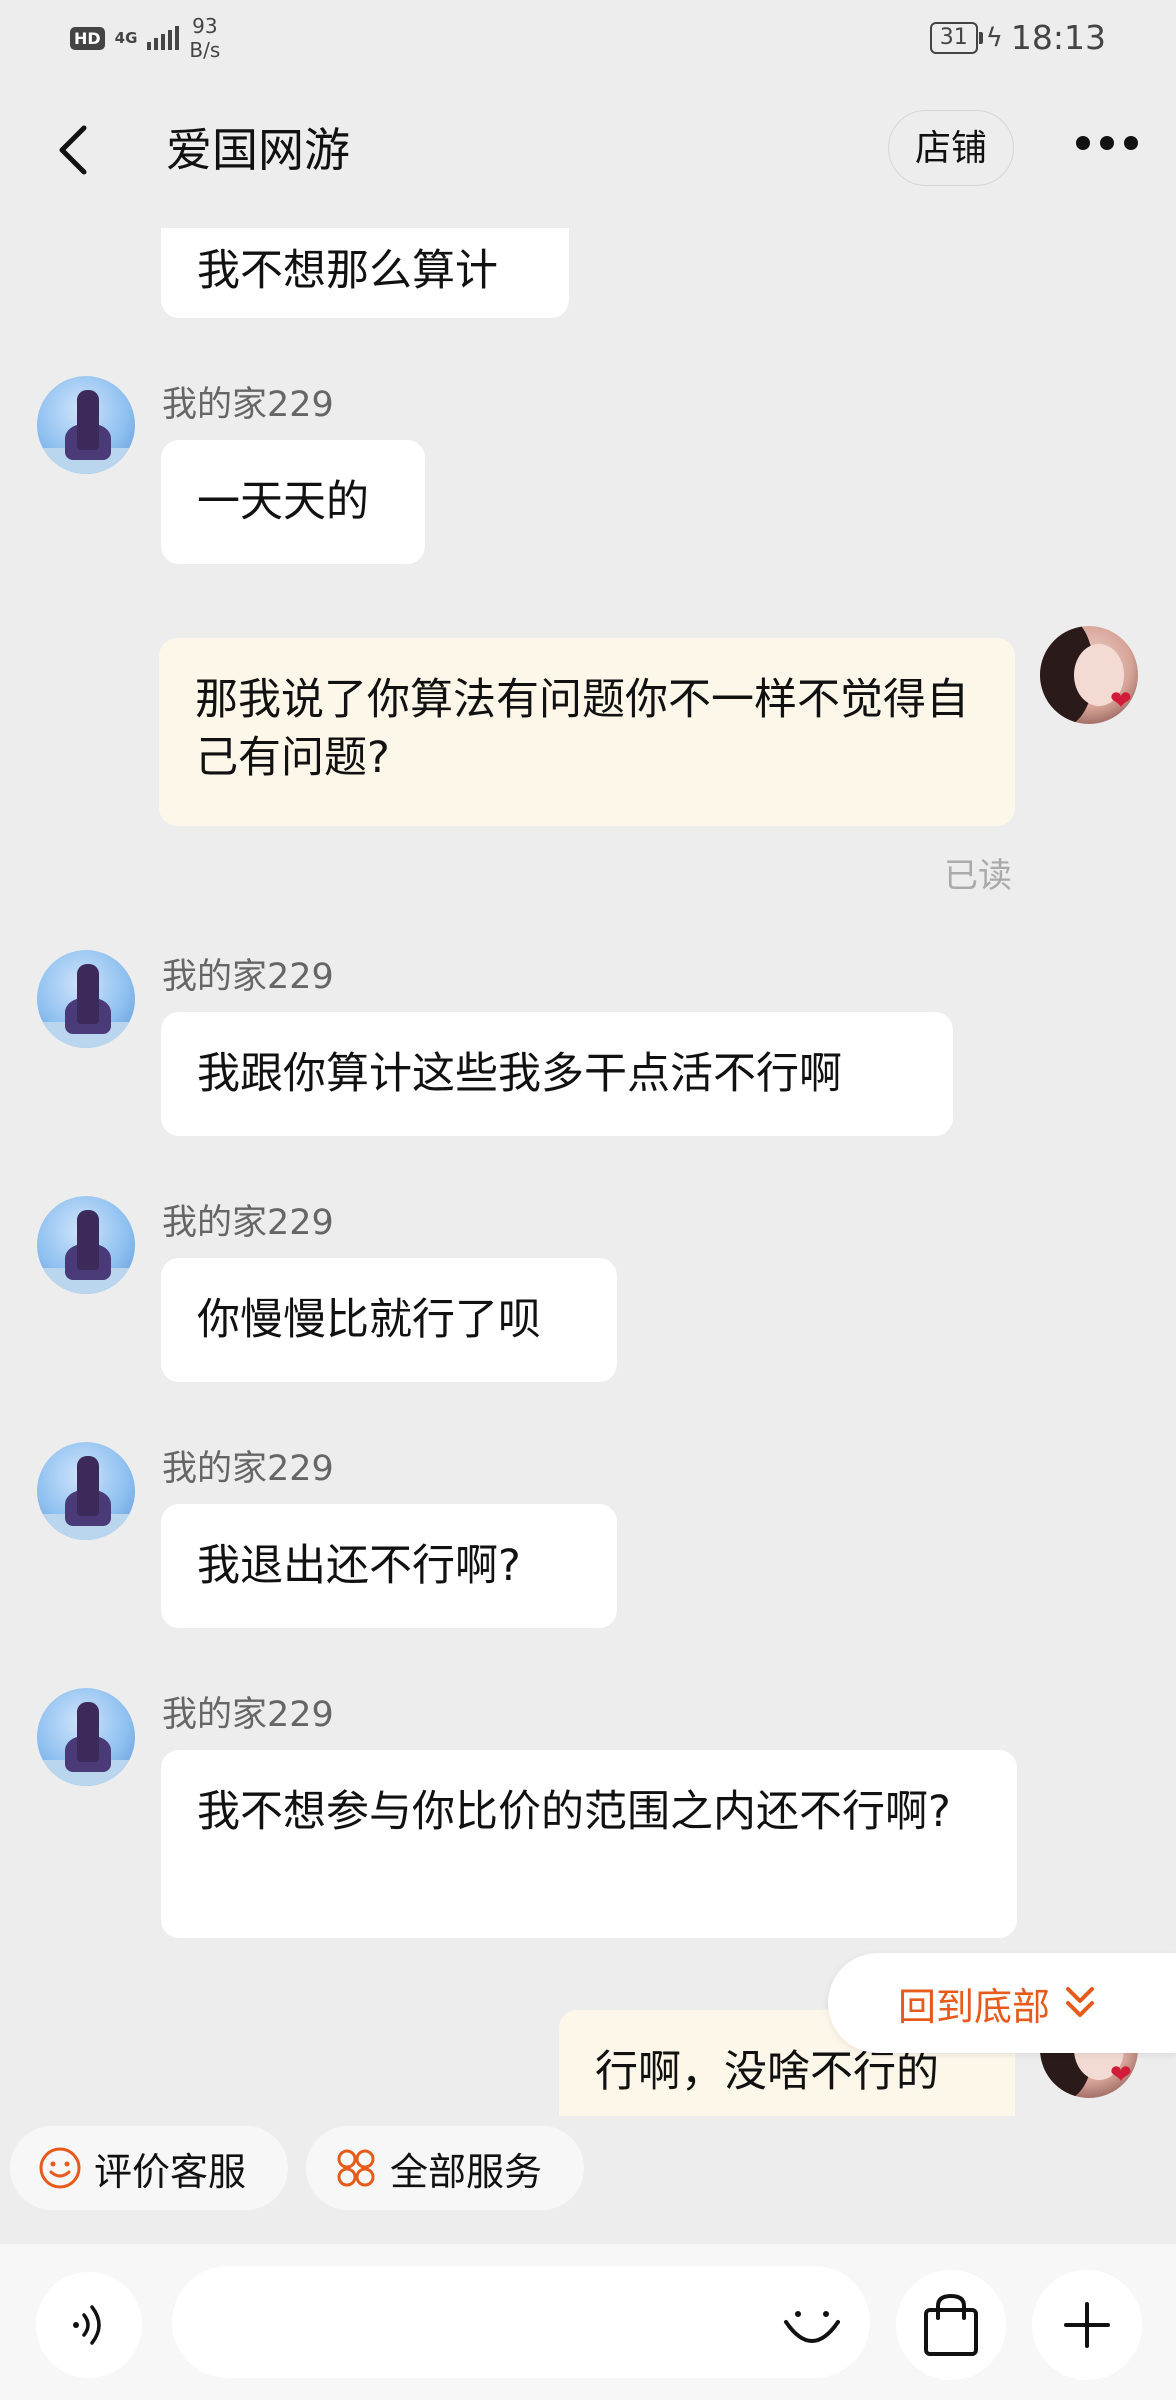 This screenshot has height=2400, width=1176. What do you see at coordinates (359, 1566) in the screenshot?
I see `message-text: 我退出还不行啊?` at bounding box center [359, 1566].